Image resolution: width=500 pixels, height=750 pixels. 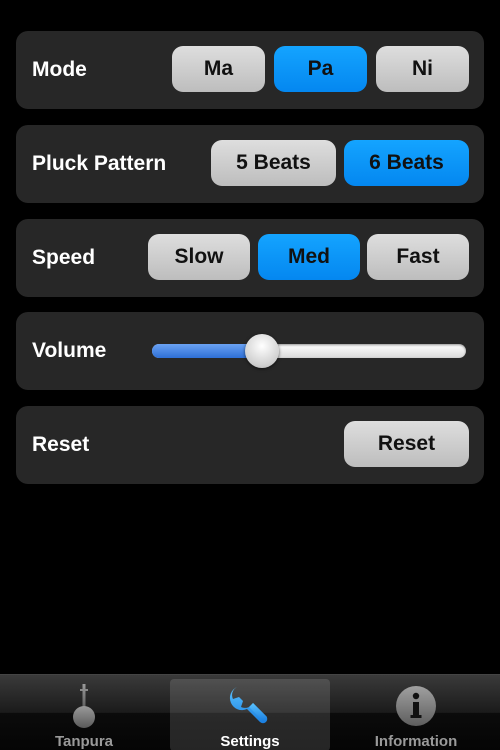 I want to click on speed-slow-button: Slow, so click(x=199, y=257).